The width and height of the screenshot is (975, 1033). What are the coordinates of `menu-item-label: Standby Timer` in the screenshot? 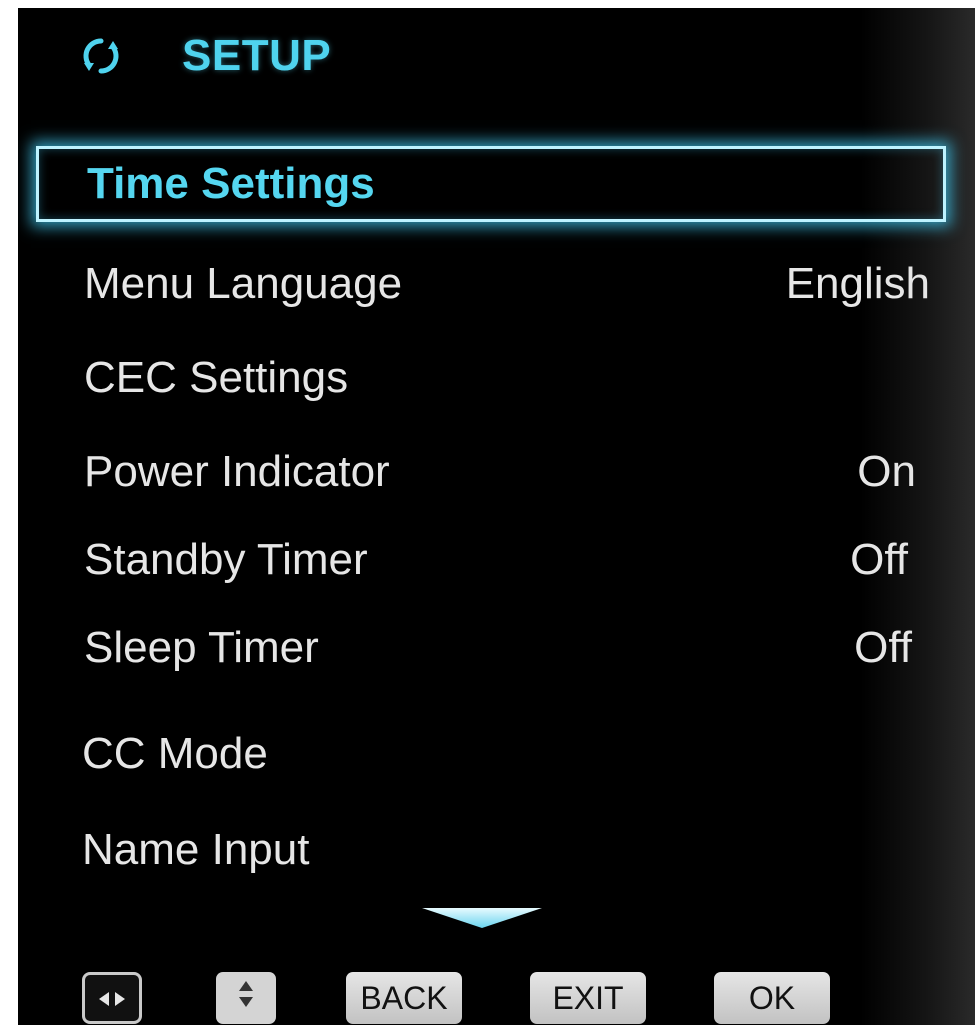 It's located at (226, 559).